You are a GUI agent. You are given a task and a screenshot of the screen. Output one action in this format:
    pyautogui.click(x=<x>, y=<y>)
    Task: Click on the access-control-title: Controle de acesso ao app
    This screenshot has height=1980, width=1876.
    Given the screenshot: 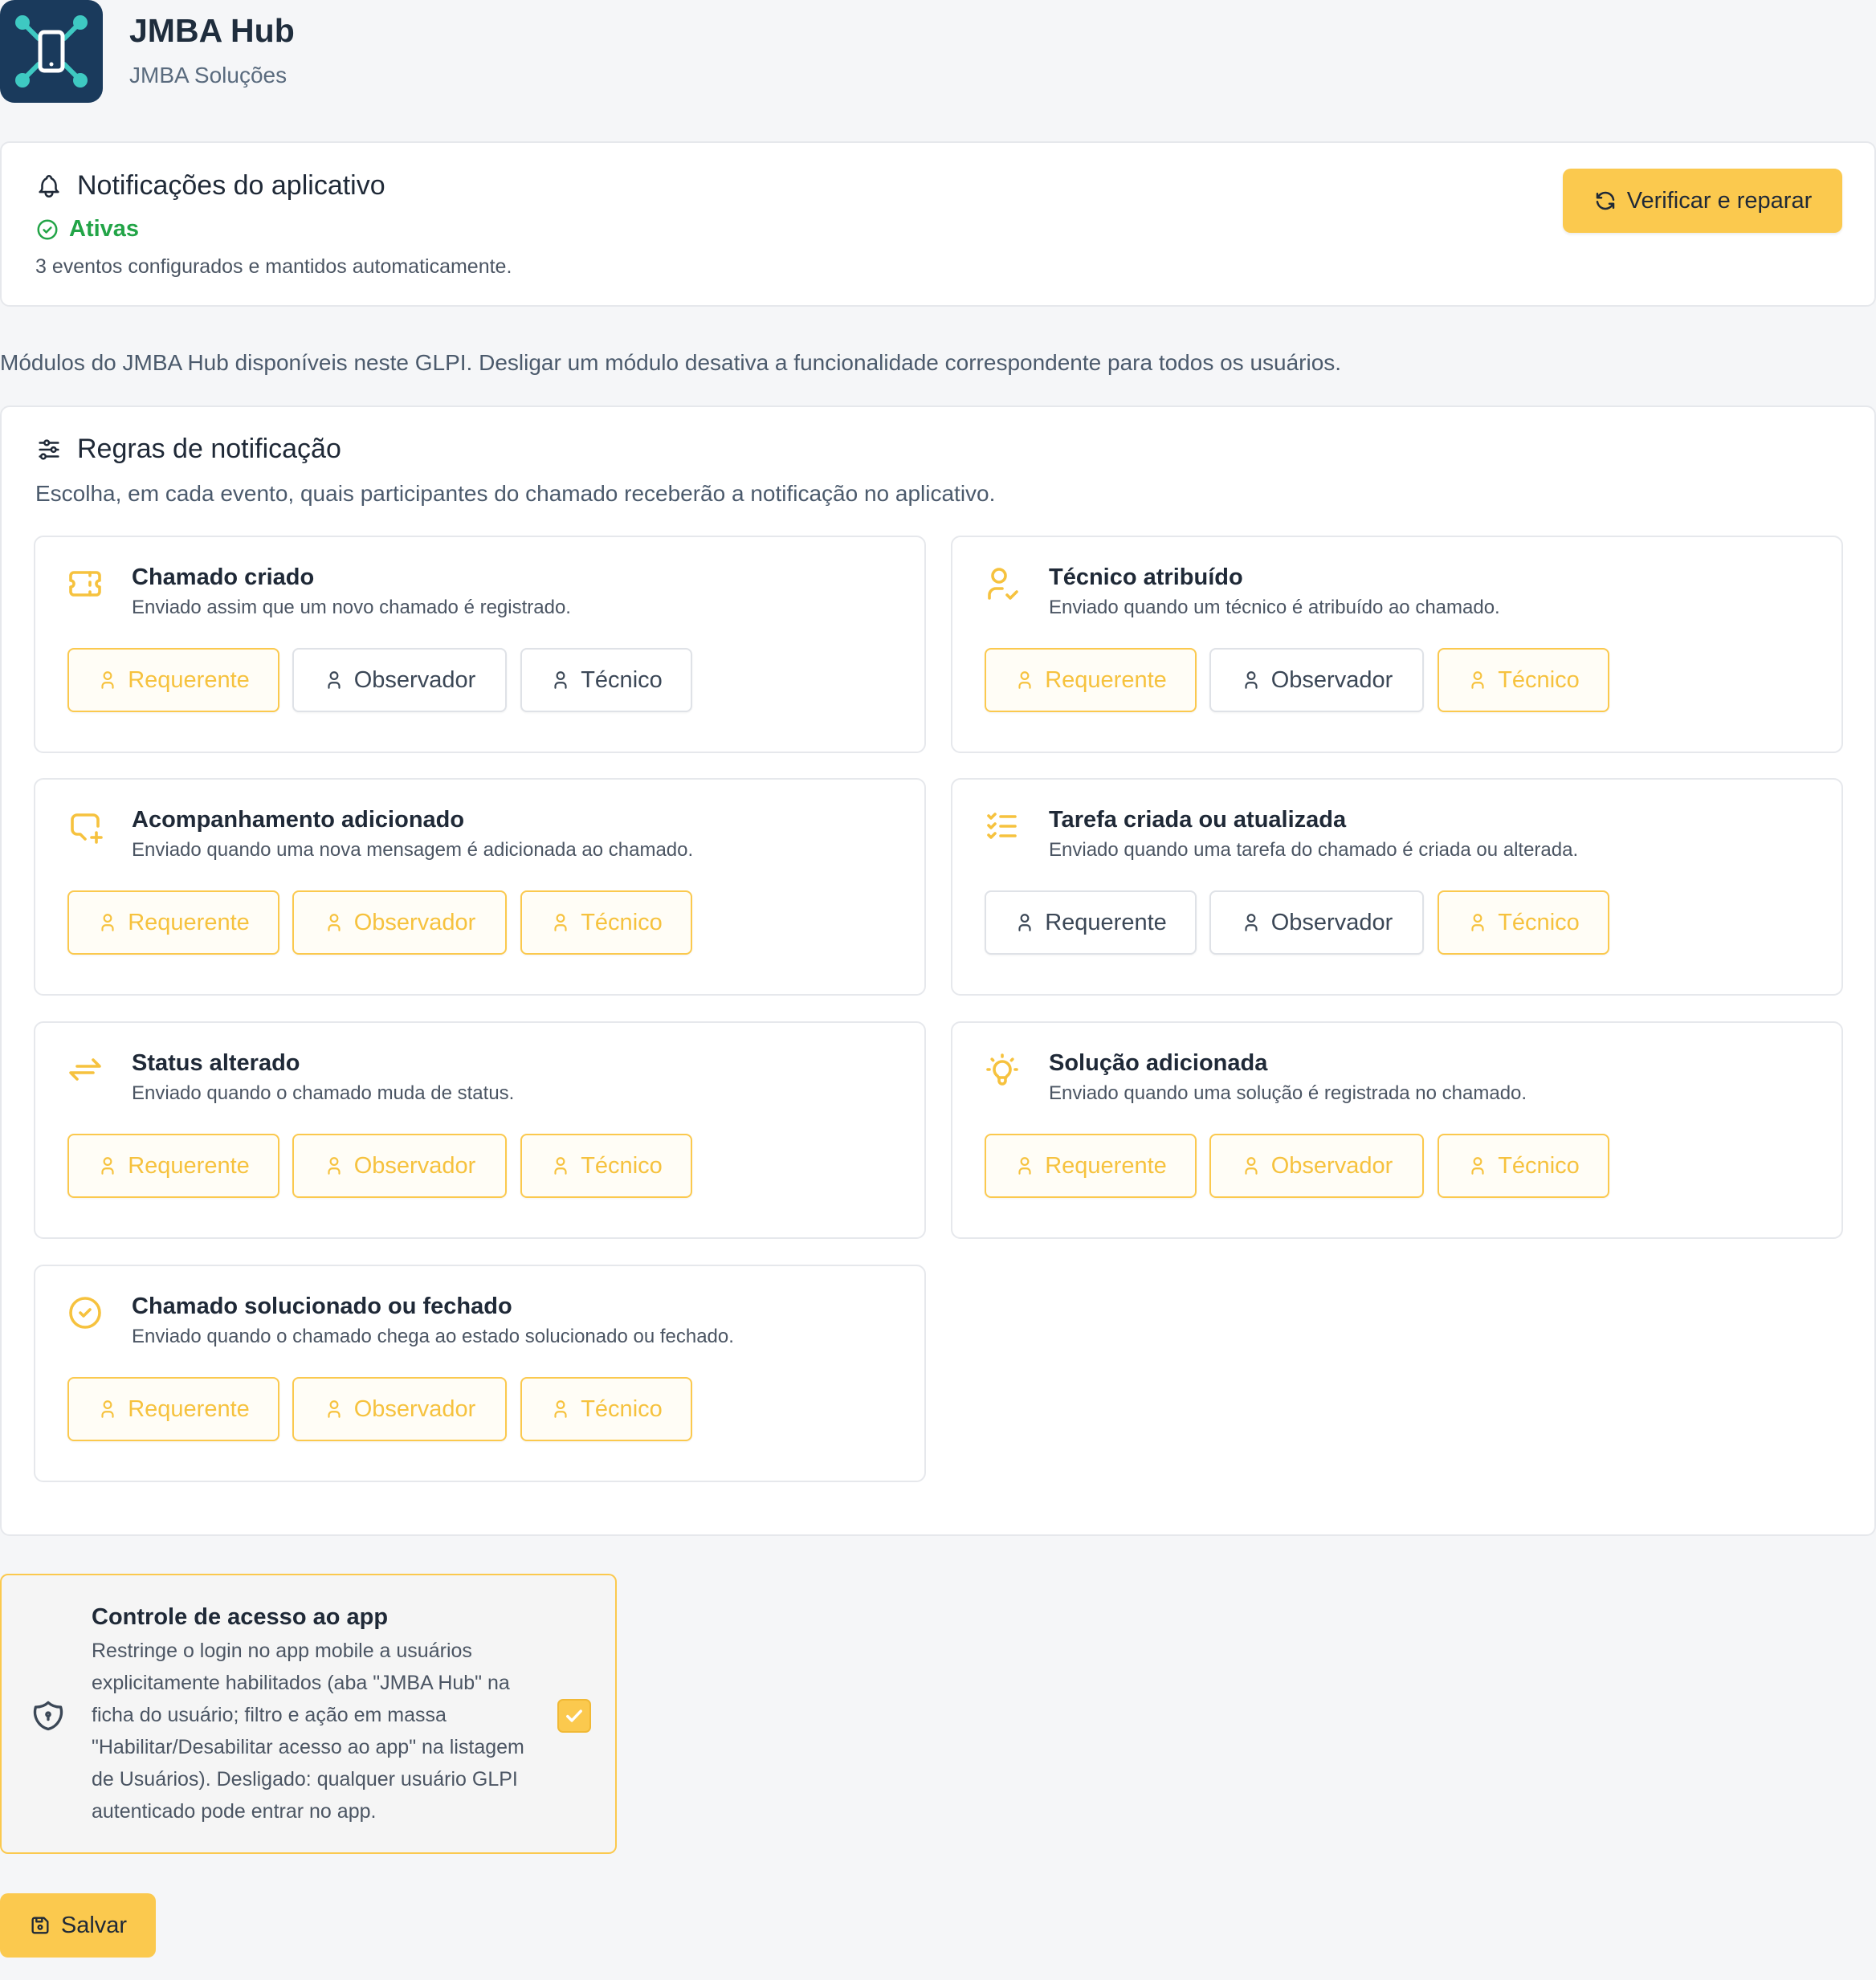 What is the action you would take?
    pyautogui.click(x=240, y=1617)
    